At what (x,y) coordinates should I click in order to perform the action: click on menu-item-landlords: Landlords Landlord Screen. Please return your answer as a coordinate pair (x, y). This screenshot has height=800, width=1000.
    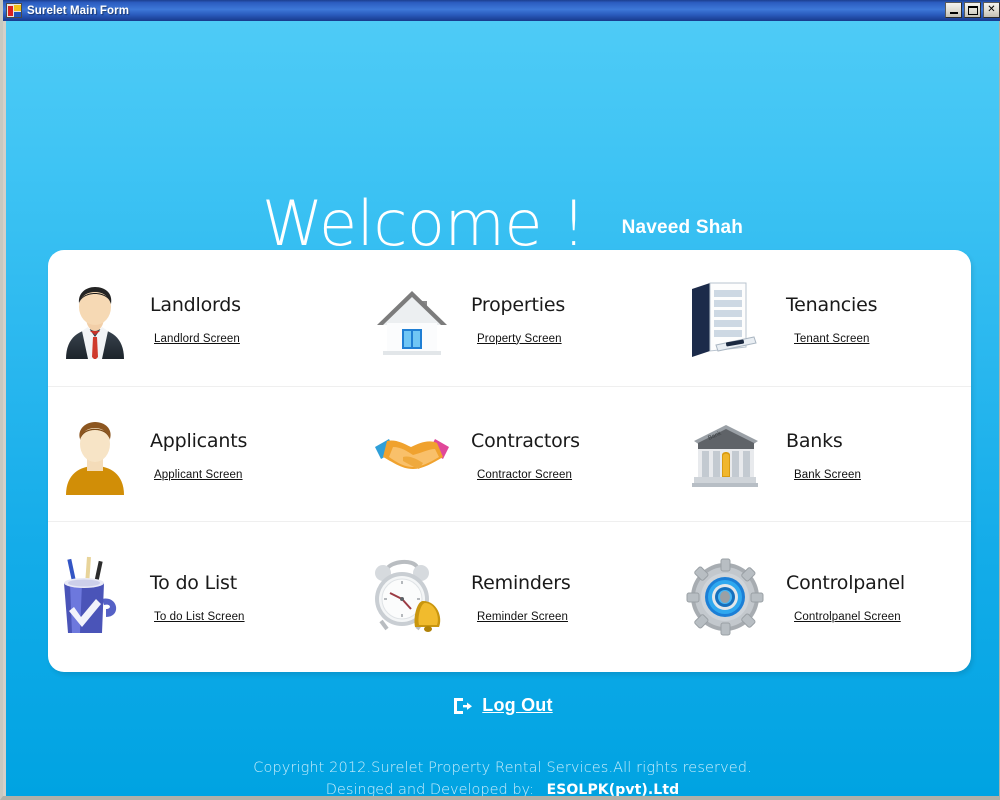
    Looking at the image, I should click on (206, 318).